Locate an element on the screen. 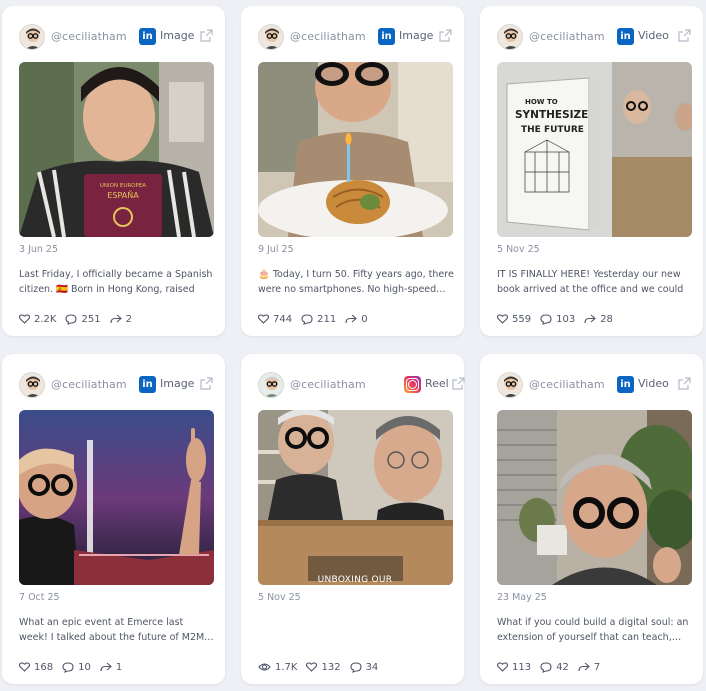 This screenshot has height=691, width=706. post-stats: 559 103 28 is located at coordinates (559, 319).